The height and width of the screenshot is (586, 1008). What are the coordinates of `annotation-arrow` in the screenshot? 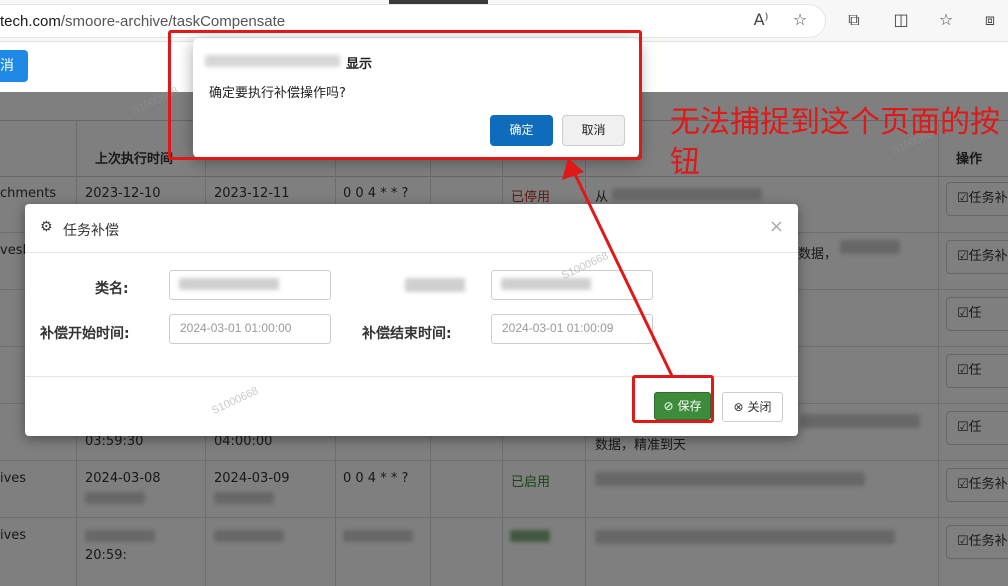 It's located at (618, 267).